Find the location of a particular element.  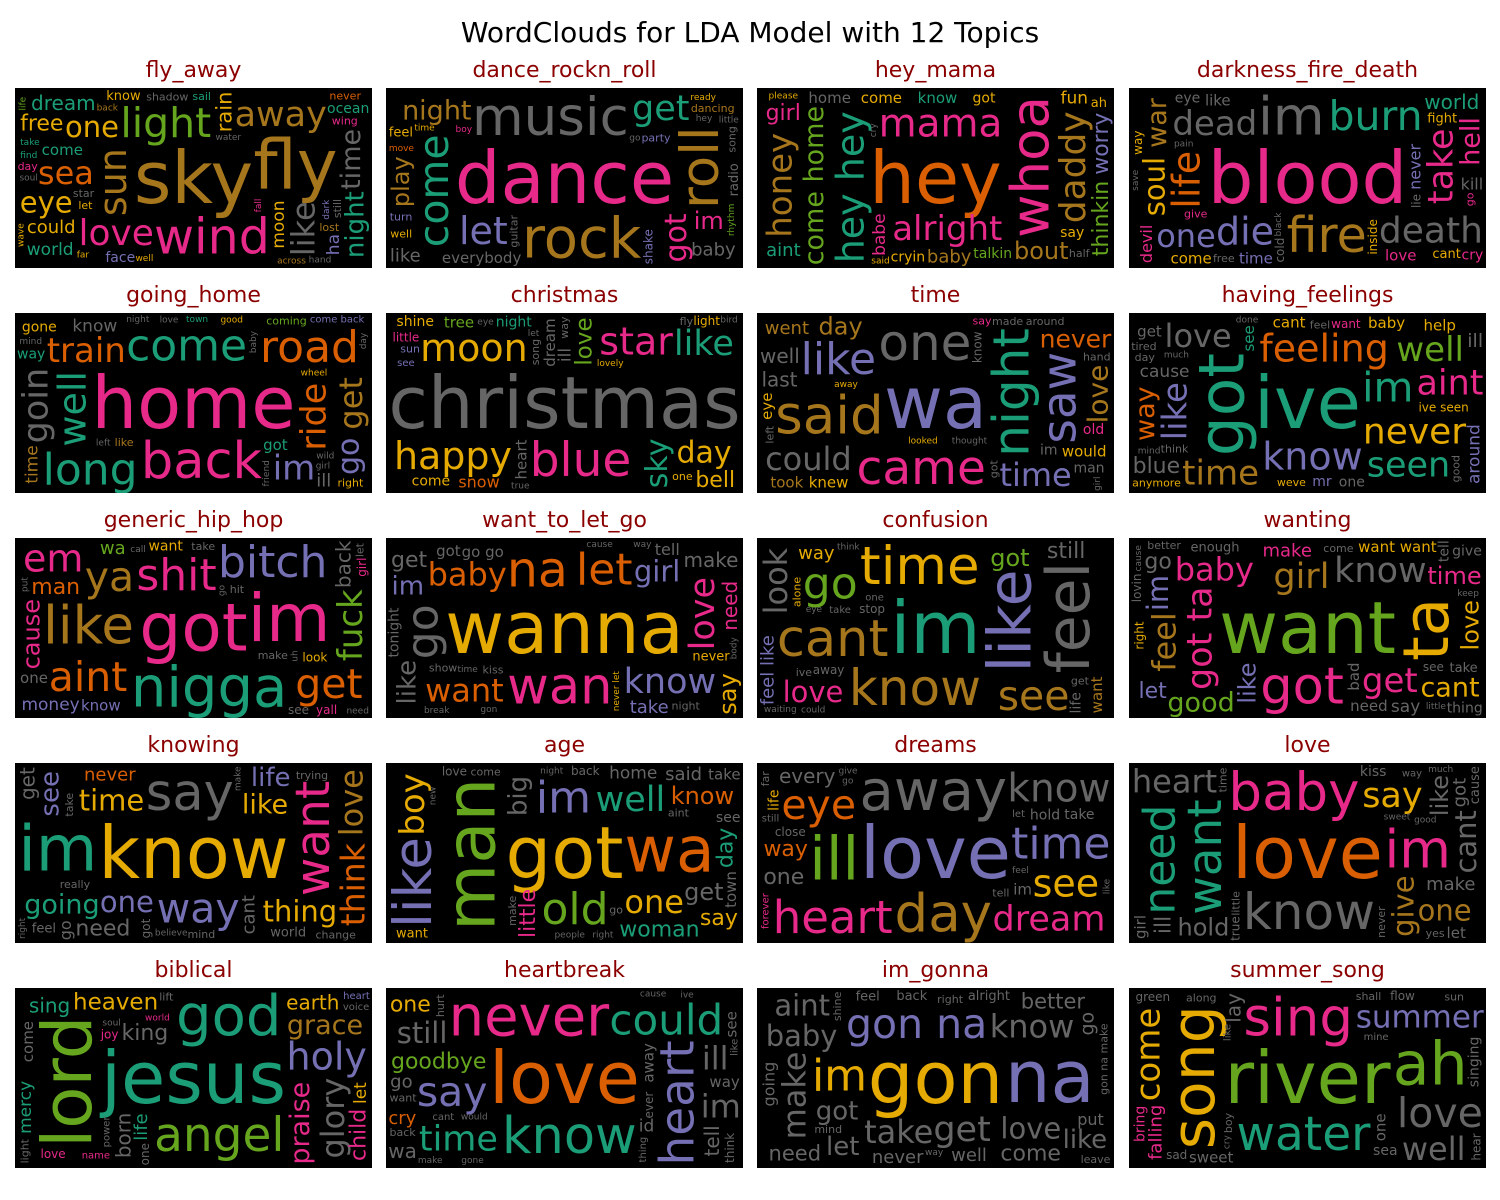

cloud-word: cry is located at coordinates (874, 130).